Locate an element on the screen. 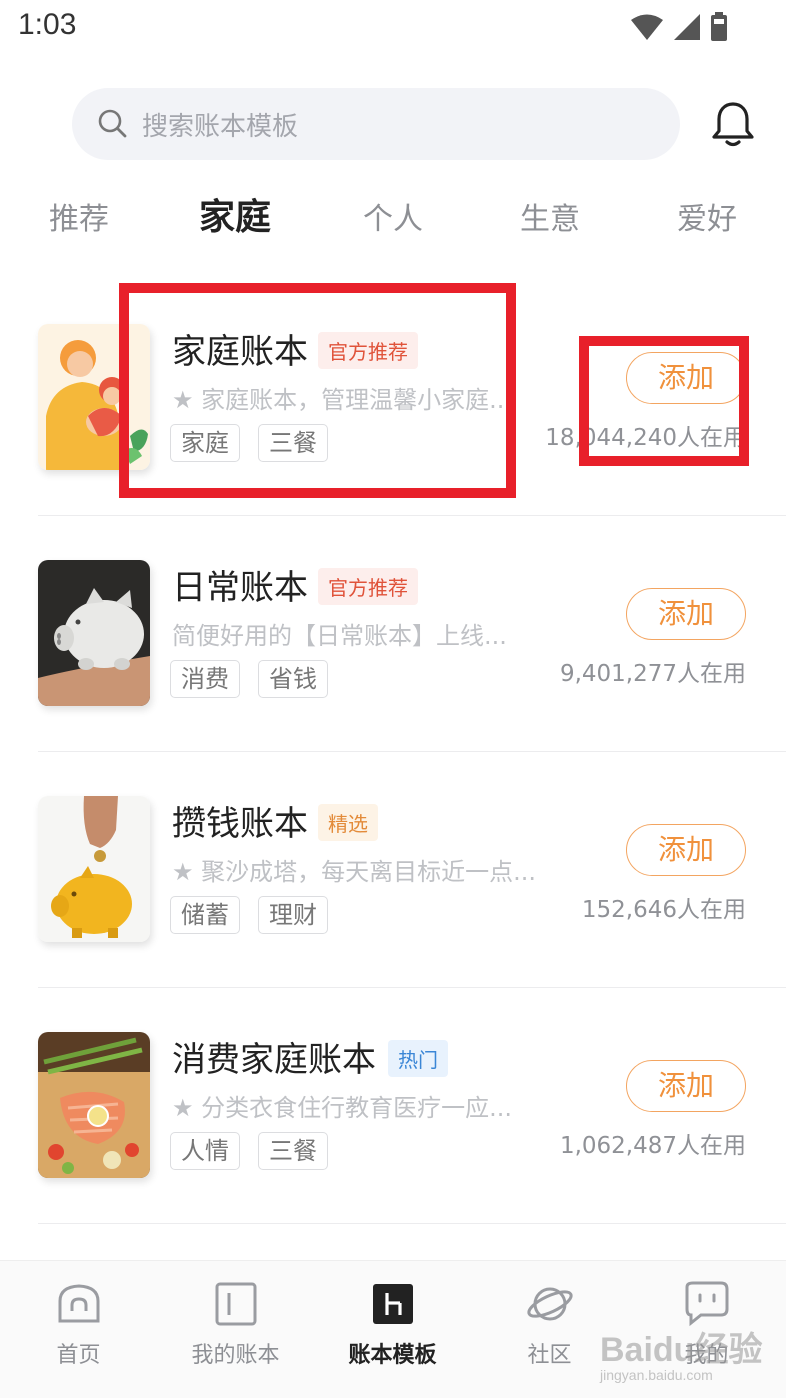 This screenshot has height=1398, width=786. nav-my-books: 我的账本 is located at coordinates (235, 1325).